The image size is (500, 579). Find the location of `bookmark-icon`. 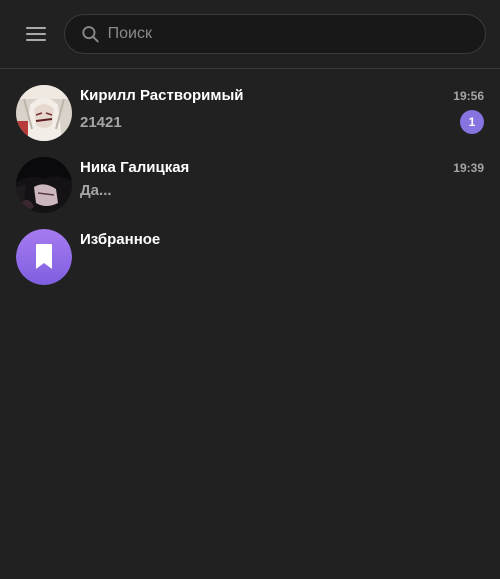

bookmark-icon is located at coordinates (44, 257).